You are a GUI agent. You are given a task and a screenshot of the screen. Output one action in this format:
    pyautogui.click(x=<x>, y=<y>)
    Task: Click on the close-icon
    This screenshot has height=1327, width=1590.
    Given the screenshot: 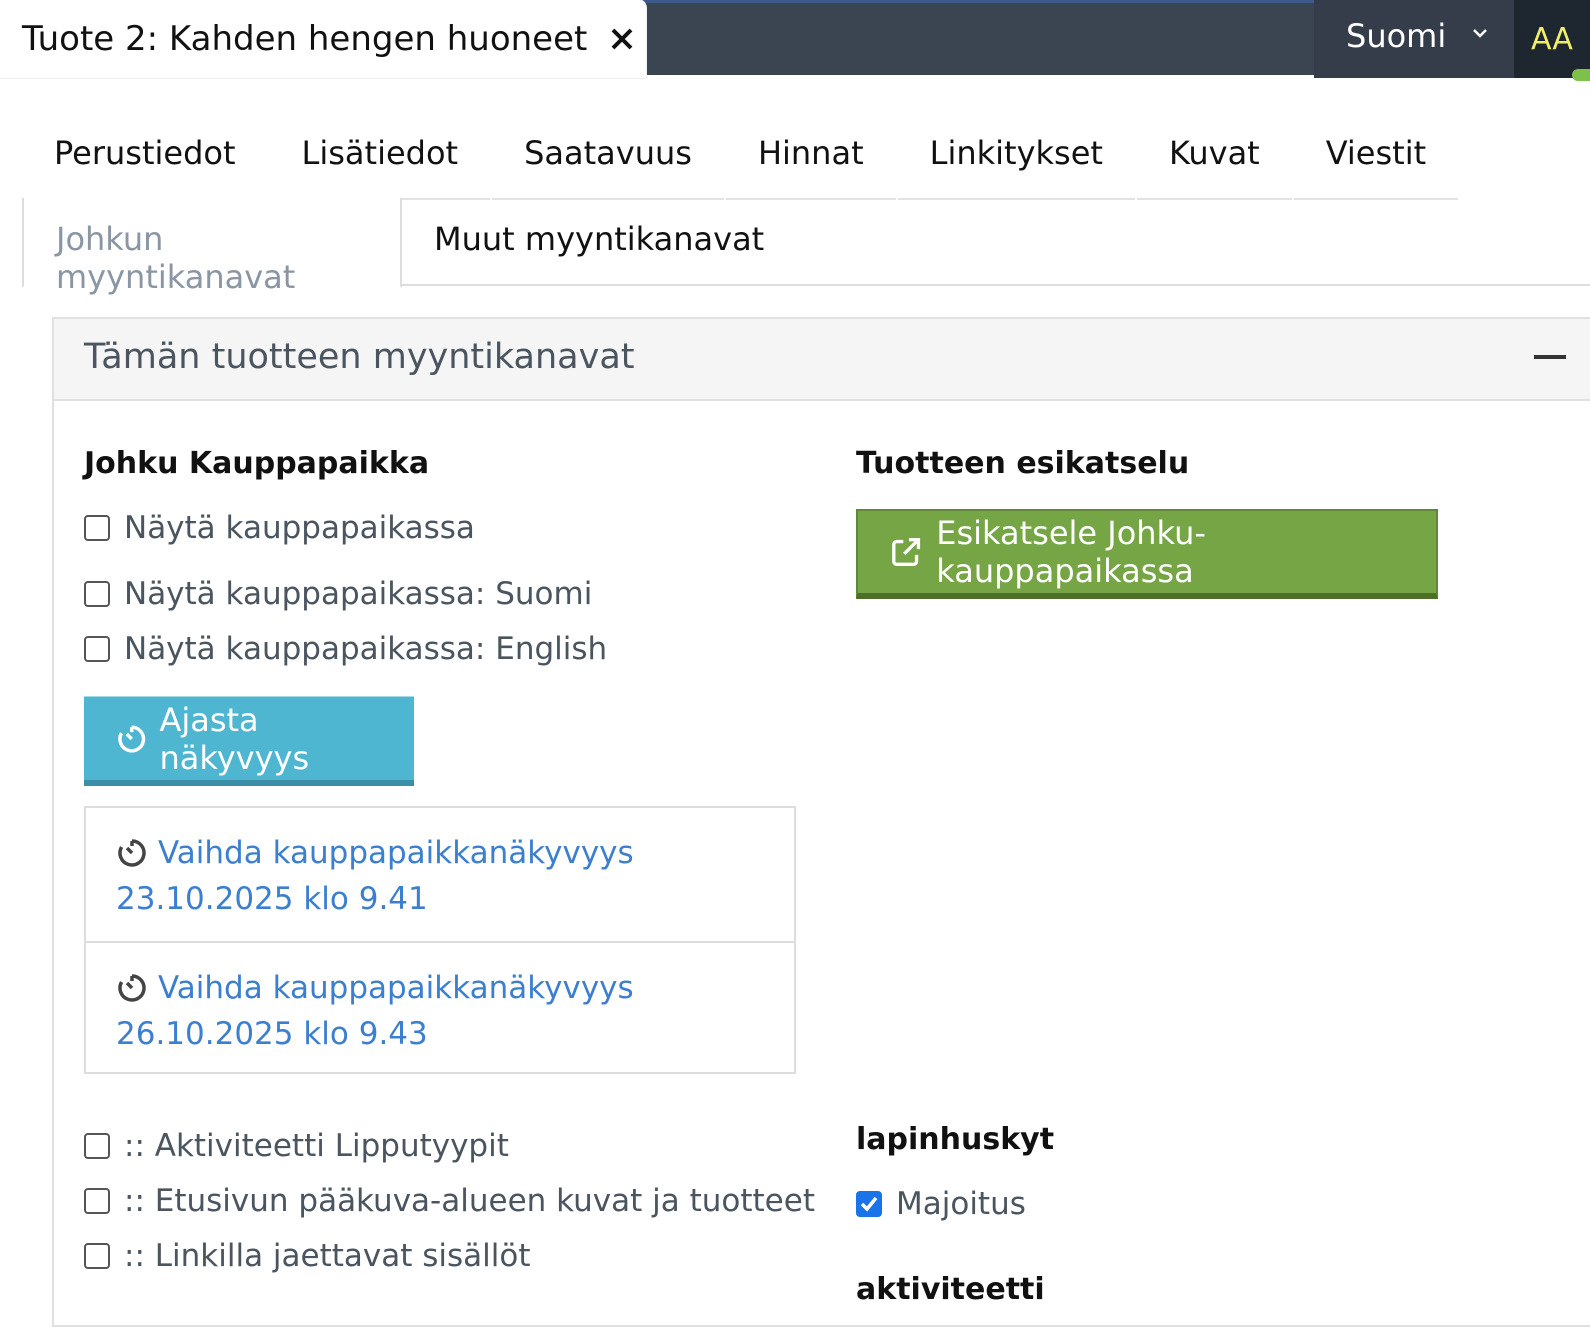 What is the action you would take?
    pyautogui.click(x=622, y=39)
    